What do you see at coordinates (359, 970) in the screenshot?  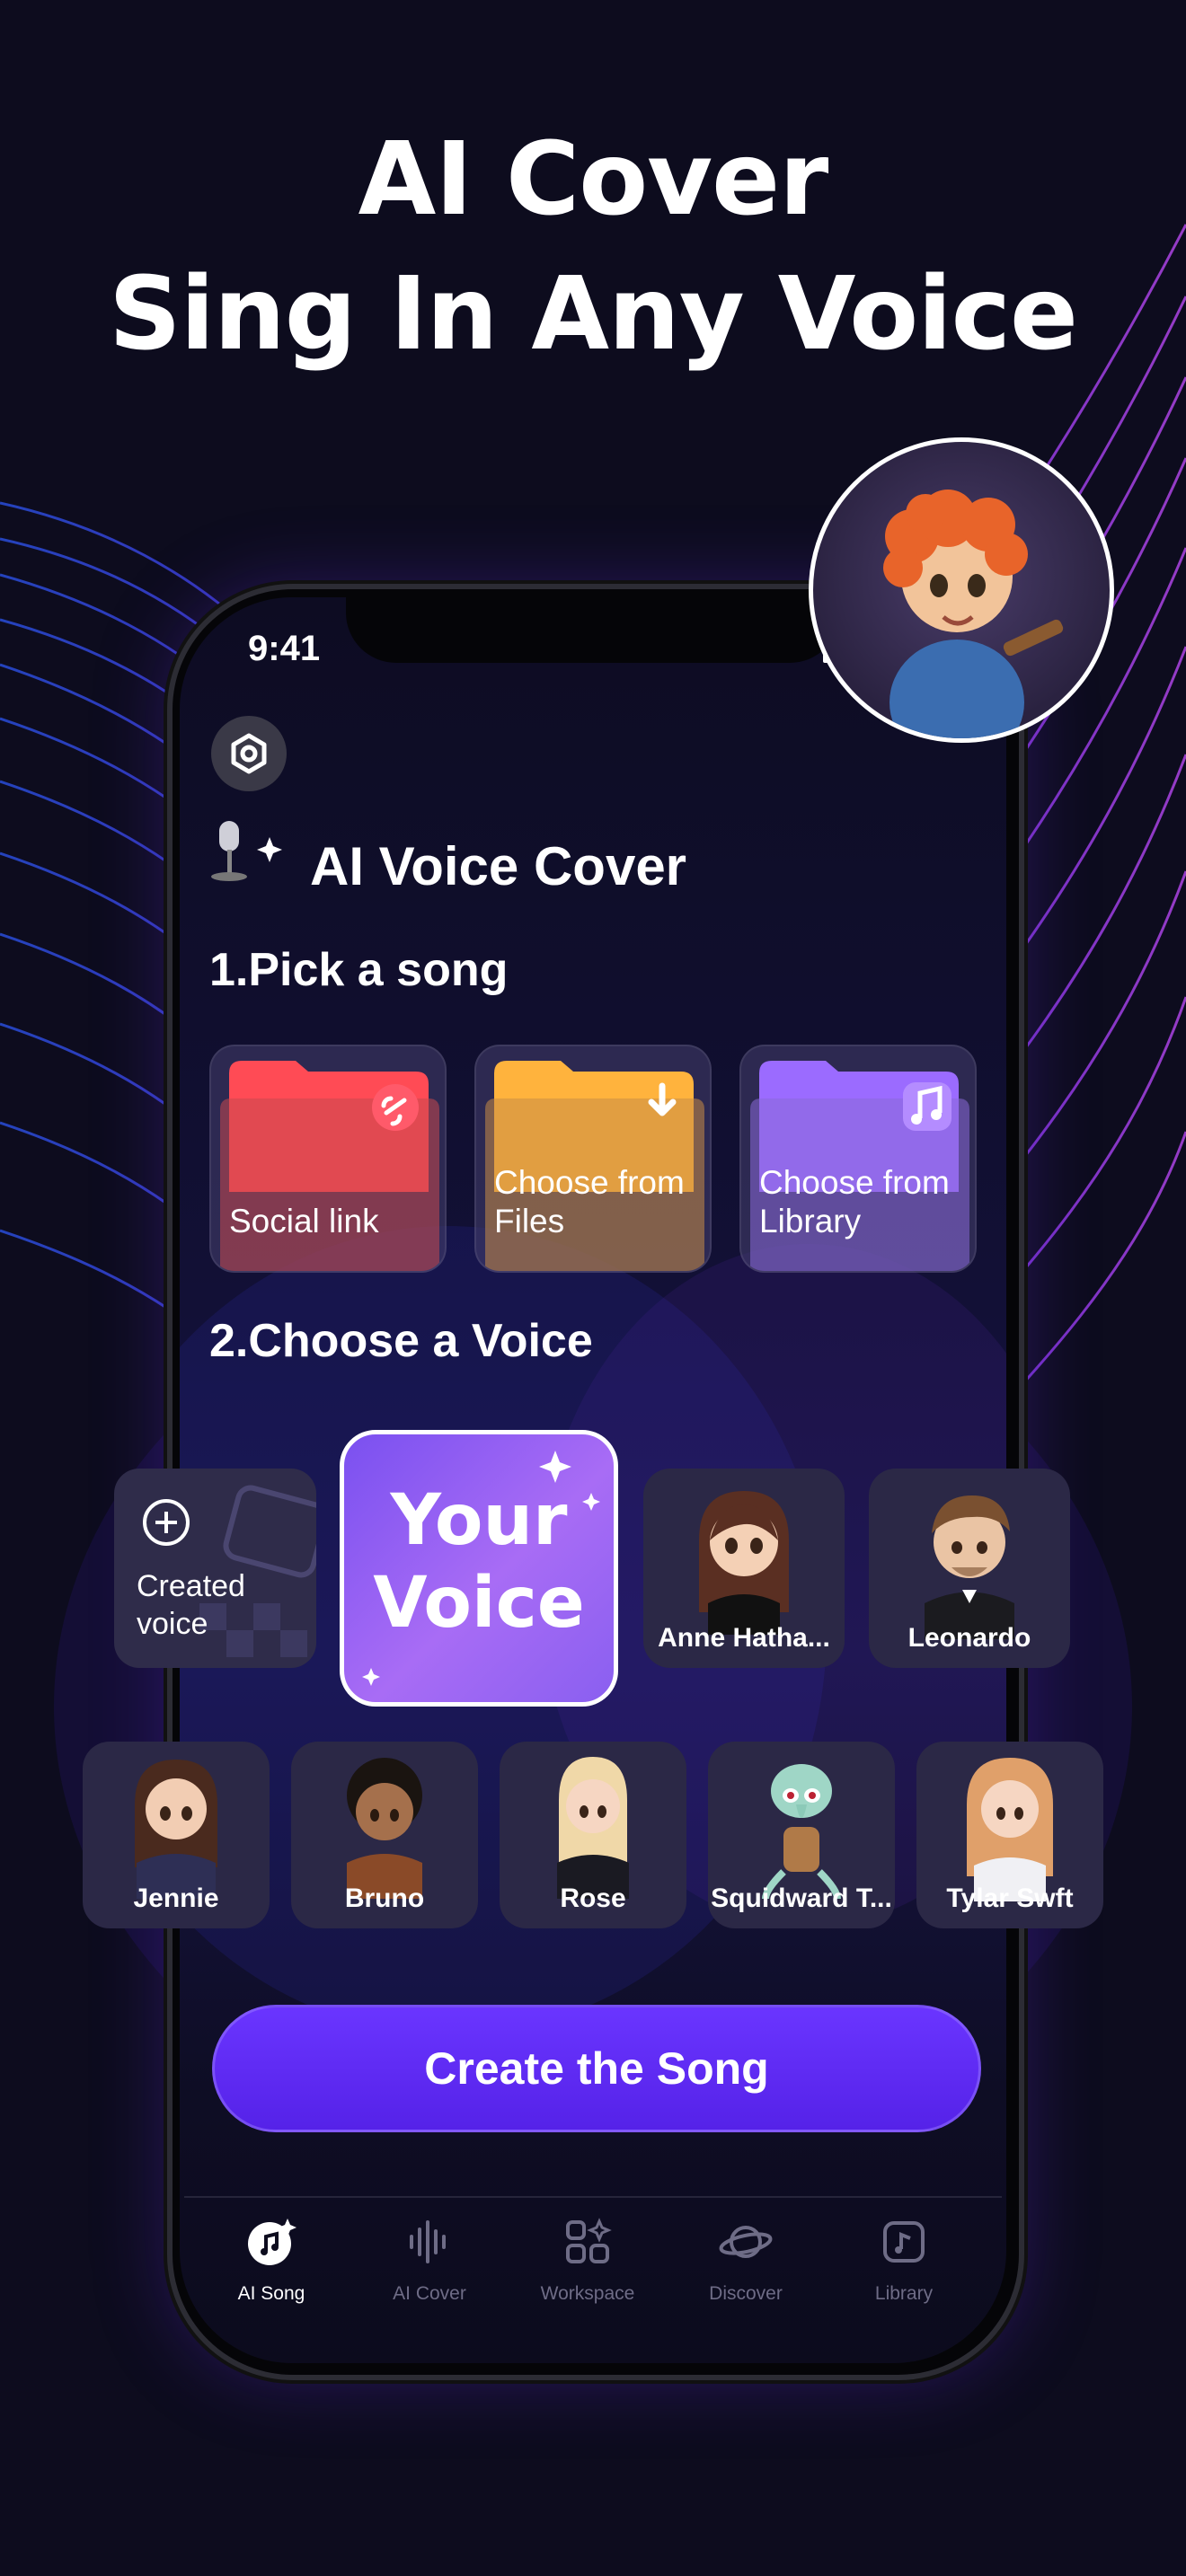 I see `step-pick-song: 1.Pick a song` at bounding box center [359, 970].